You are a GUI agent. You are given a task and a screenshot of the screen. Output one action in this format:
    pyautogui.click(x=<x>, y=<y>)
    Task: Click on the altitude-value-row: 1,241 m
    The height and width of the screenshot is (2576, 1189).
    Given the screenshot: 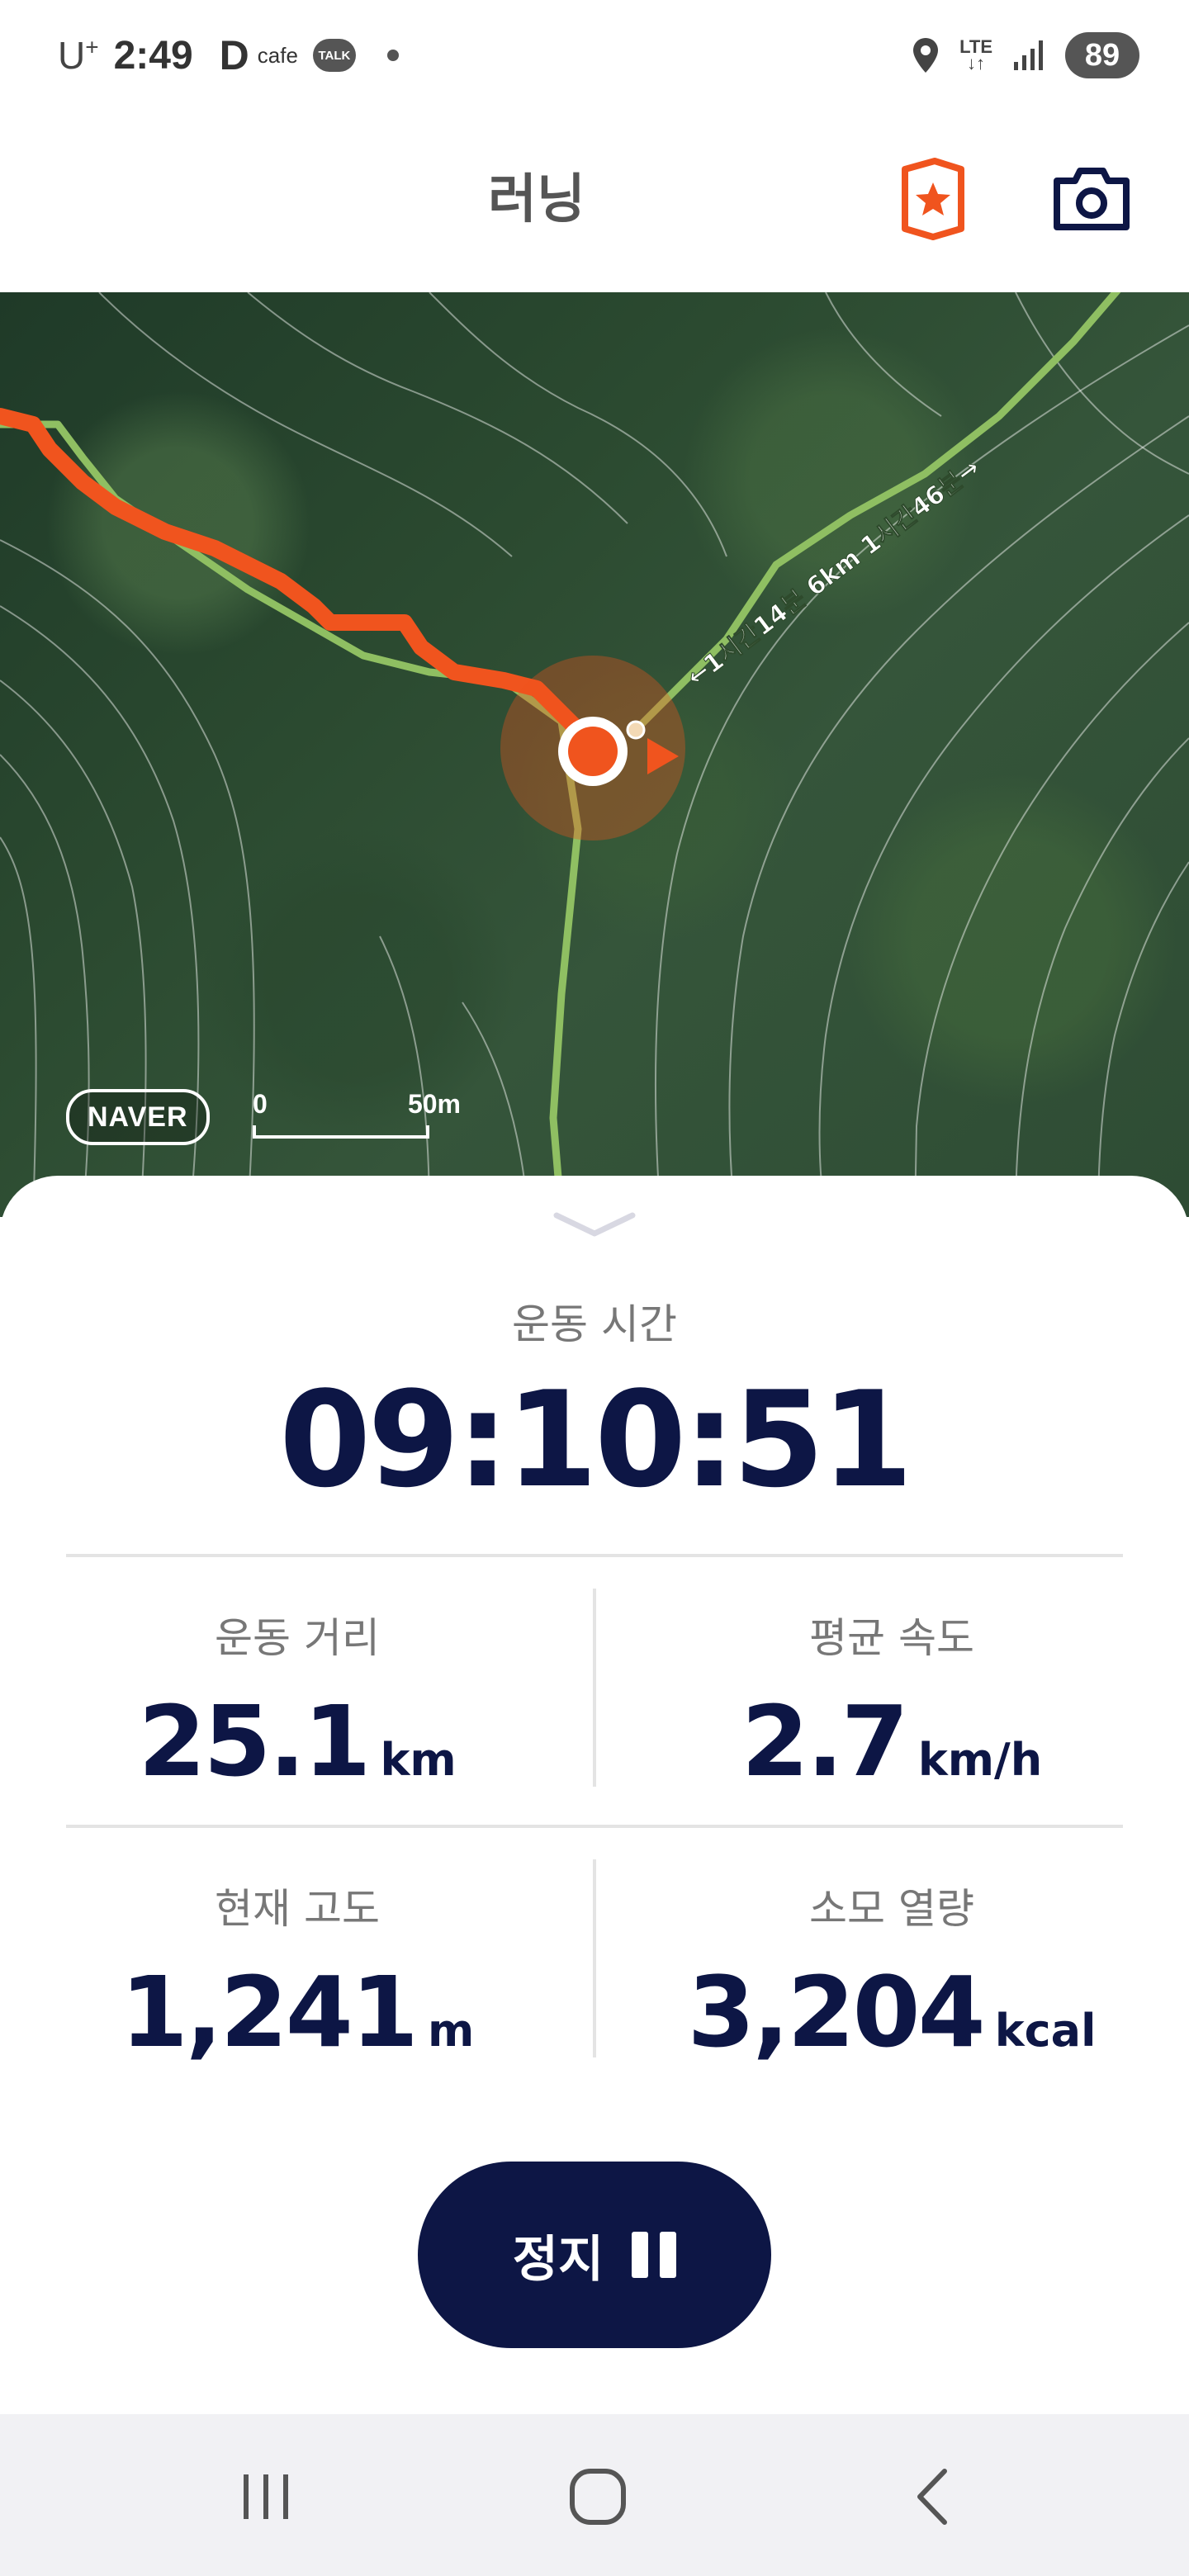 What is the action you would take?
    pyautogui.click(x=297, y=2012)
    